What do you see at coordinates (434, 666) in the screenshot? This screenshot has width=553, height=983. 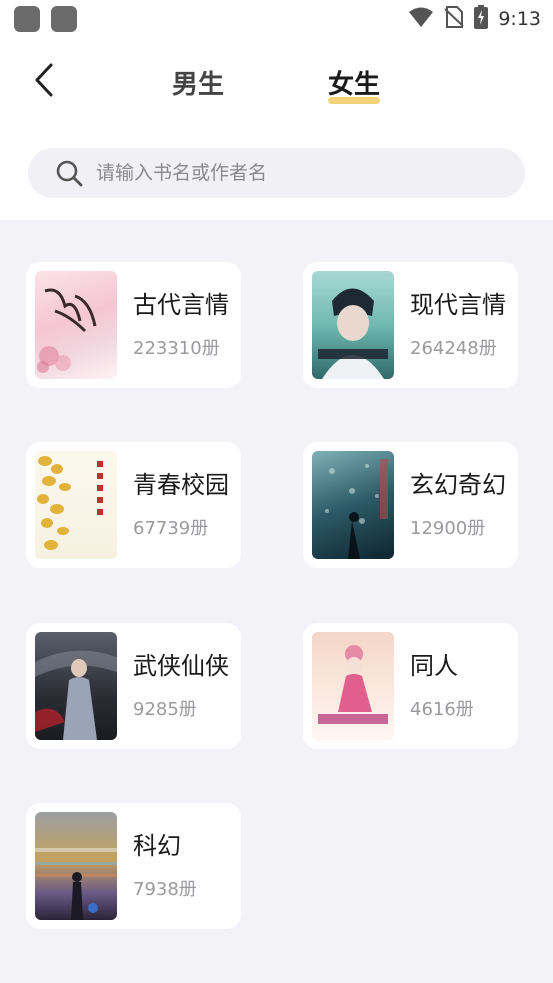 I see `category-name: 同人` at bounding box center [434, 666].